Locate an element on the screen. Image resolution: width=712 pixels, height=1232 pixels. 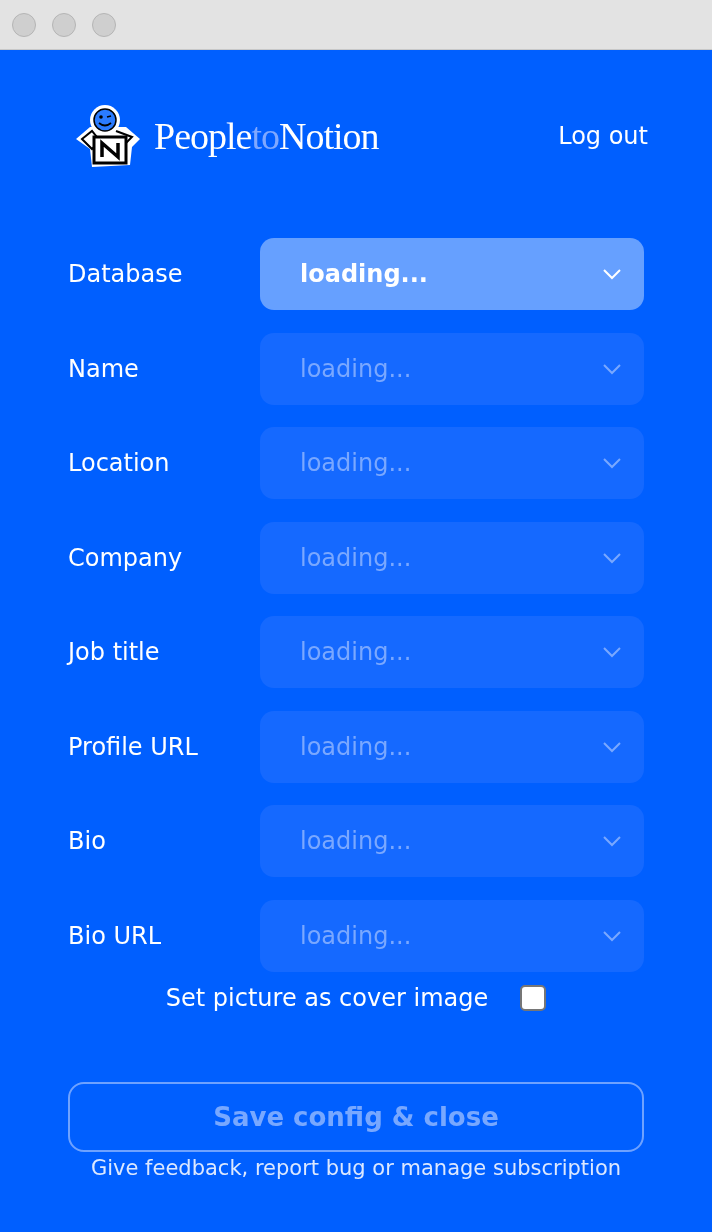
field-label: Company is located at coordinates (126, 557).